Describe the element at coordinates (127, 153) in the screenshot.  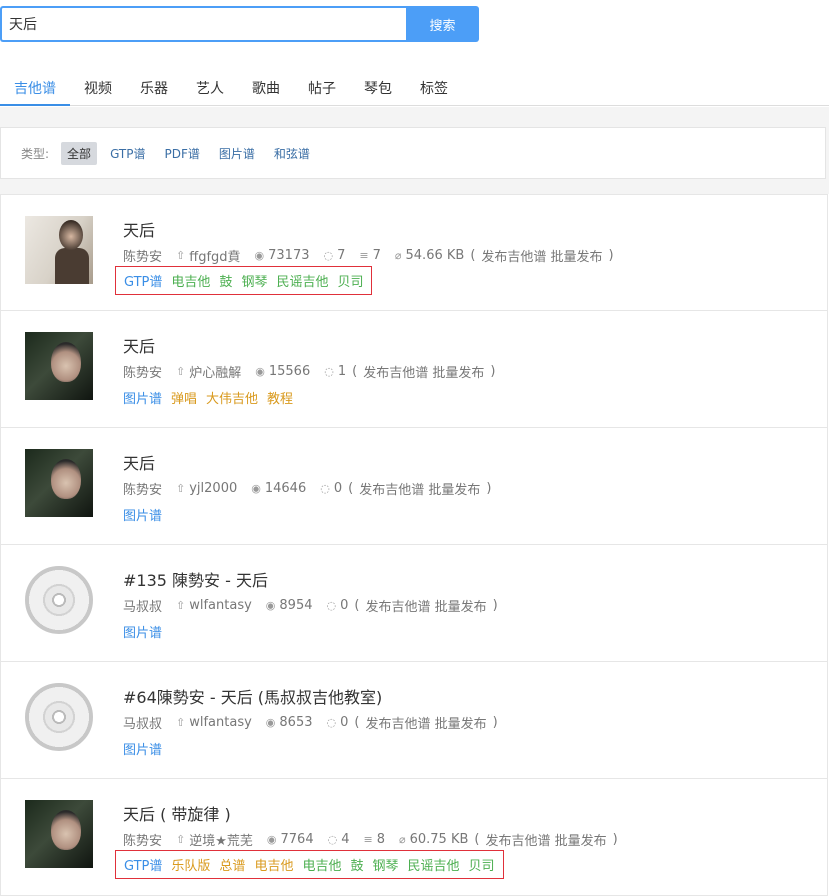
I see `filter-option-1: GTP谱` at that location.